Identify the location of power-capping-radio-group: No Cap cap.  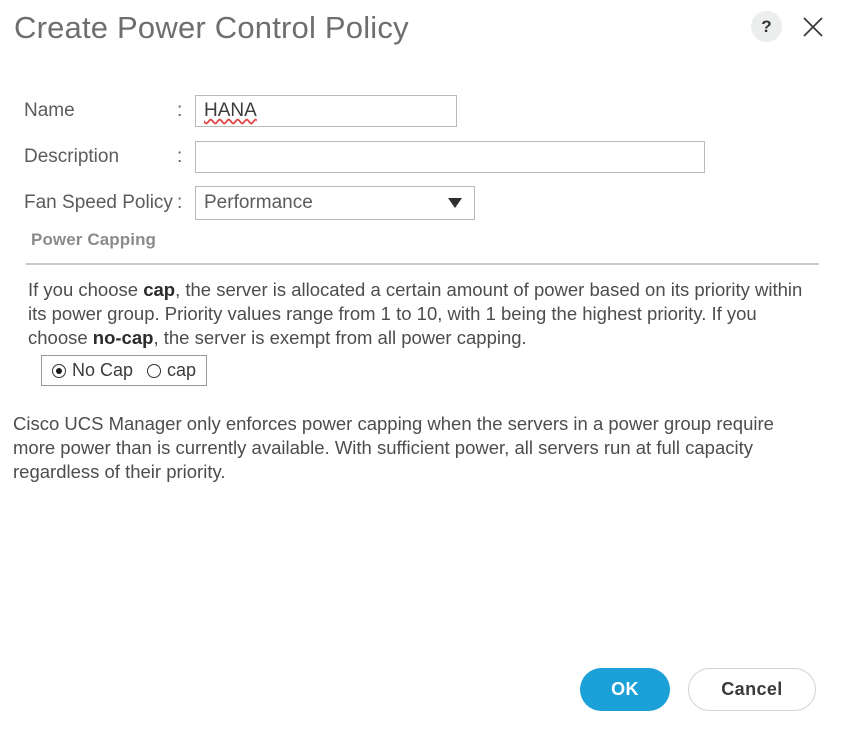
(124, 370).